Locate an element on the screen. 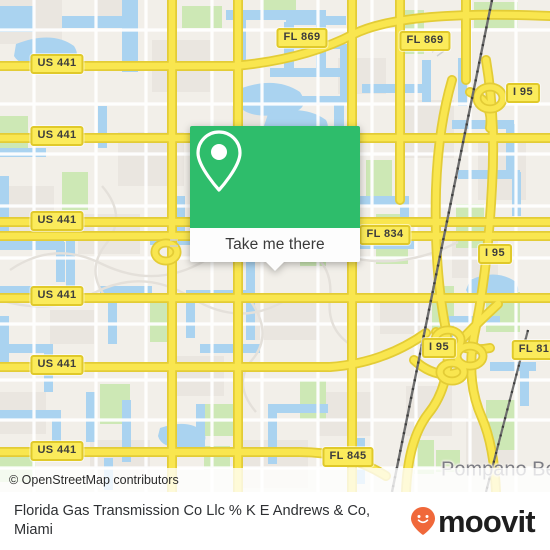 The image size is (550, 550). highway-shield: FL 845 is located at coordinates (348, 457).